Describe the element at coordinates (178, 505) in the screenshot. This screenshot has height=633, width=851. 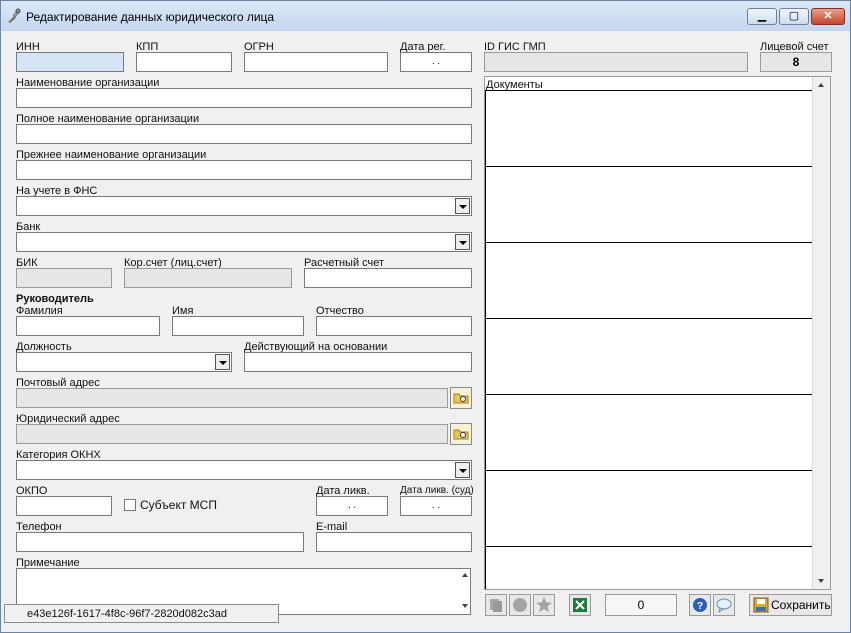
I see `msp-label: Субъект МСП` at that location.